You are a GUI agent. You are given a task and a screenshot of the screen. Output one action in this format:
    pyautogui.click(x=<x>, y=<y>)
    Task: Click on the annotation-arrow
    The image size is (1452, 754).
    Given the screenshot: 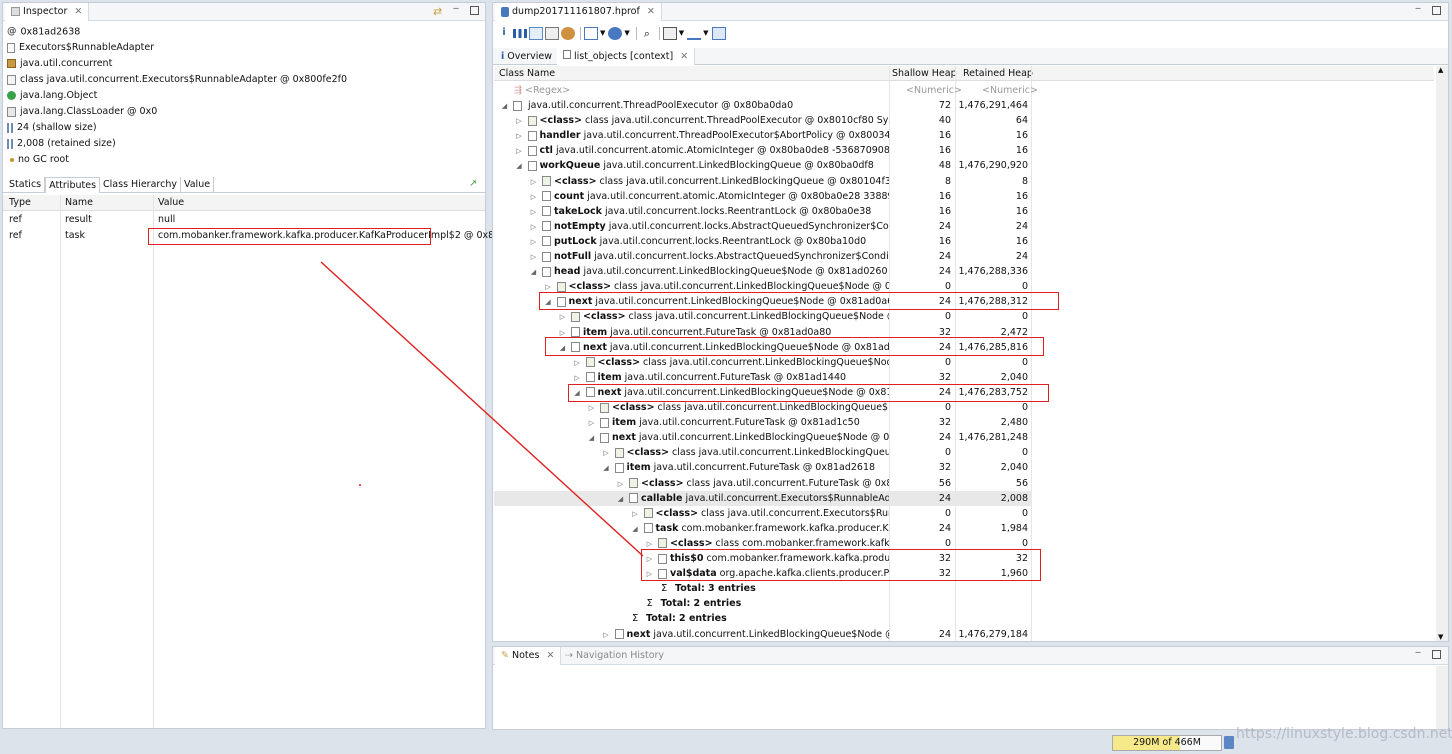 What is the action you would take?
    pyautogui.click(x=482, y=409)
    